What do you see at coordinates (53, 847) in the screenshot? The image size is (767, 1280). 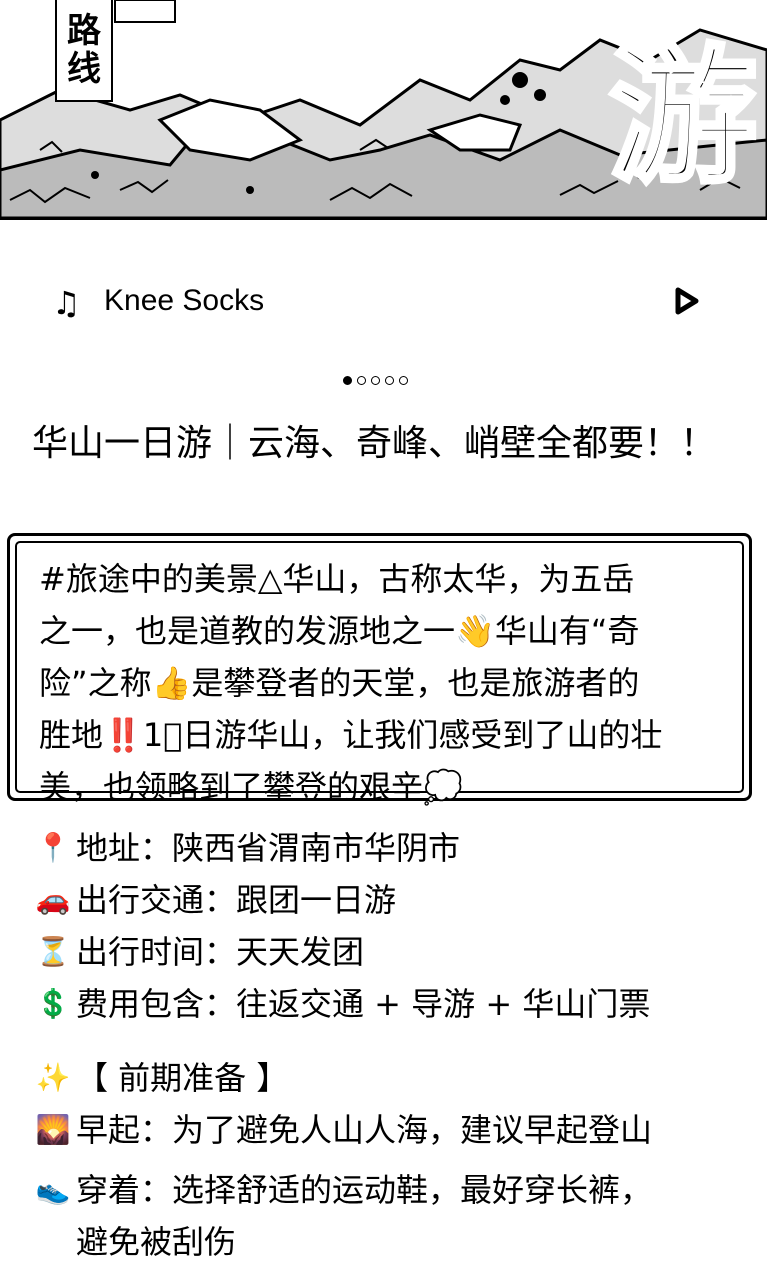 I see `detail-icon: 📍` at bounding box center [53, 847].